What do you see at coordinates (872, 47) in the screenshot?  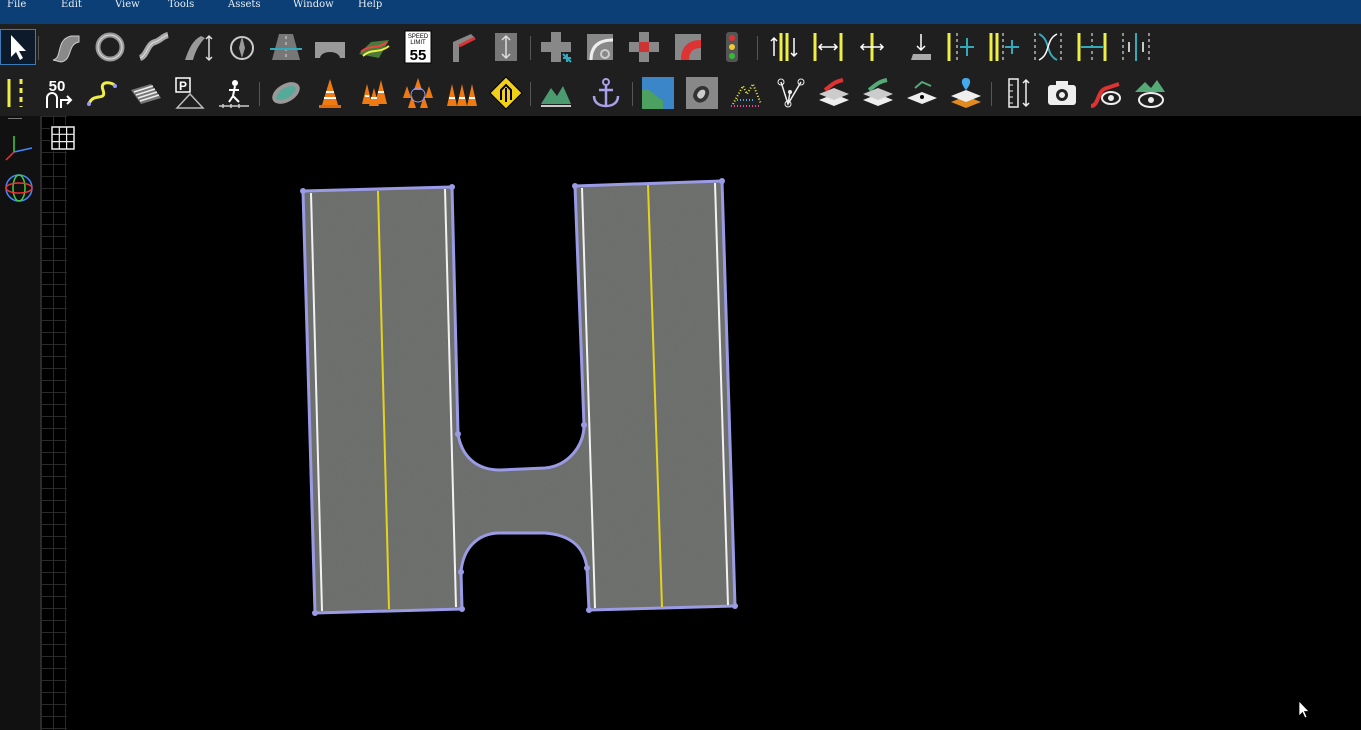 I see `lane-center-icon` at bounding box center [872, 47].